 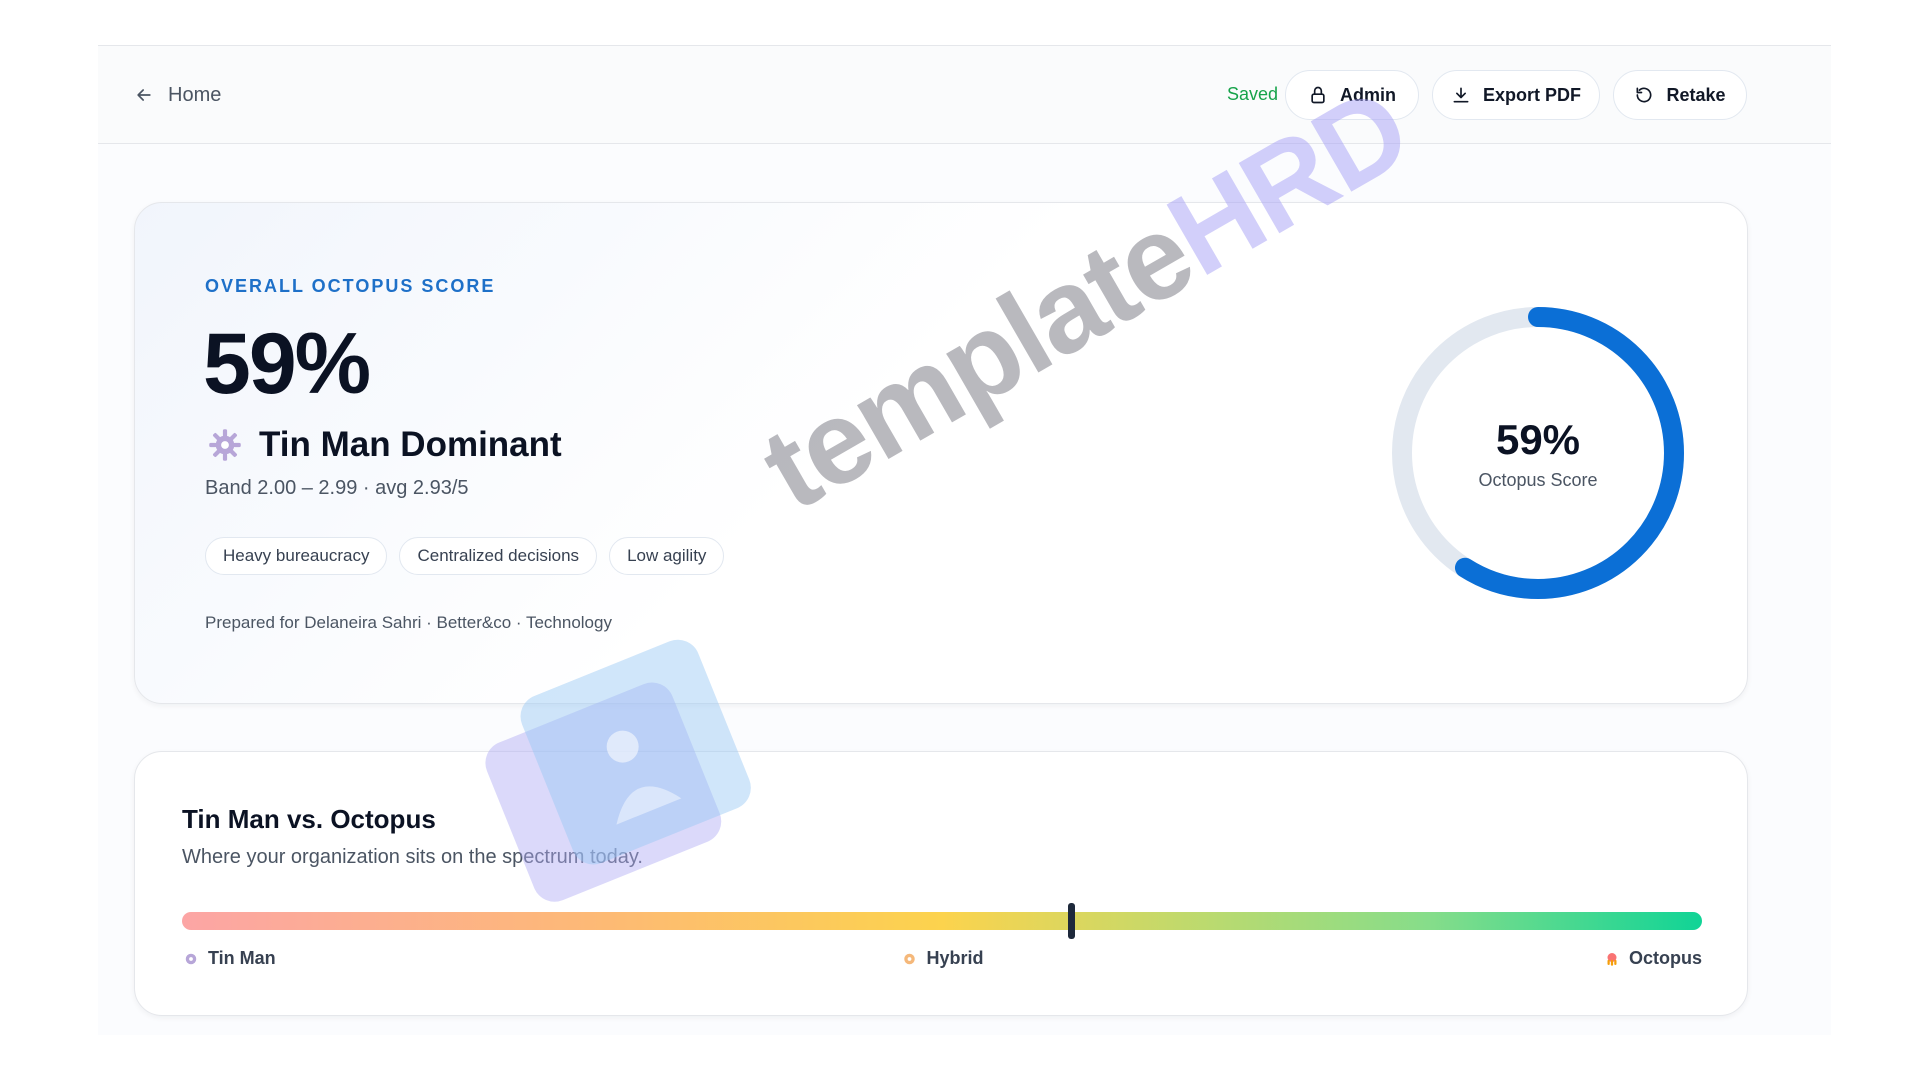 I want to click on retake-label: Retake, so click(x=1696, y=94).